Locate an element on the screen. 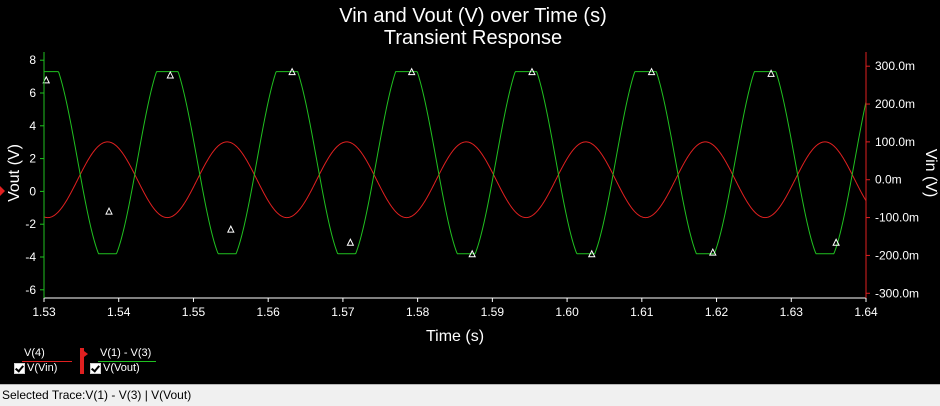 Image resolution: width=940 pixels, height=406 pixels. x-tick-label: 1.62 is located at coordinates (717, 312).